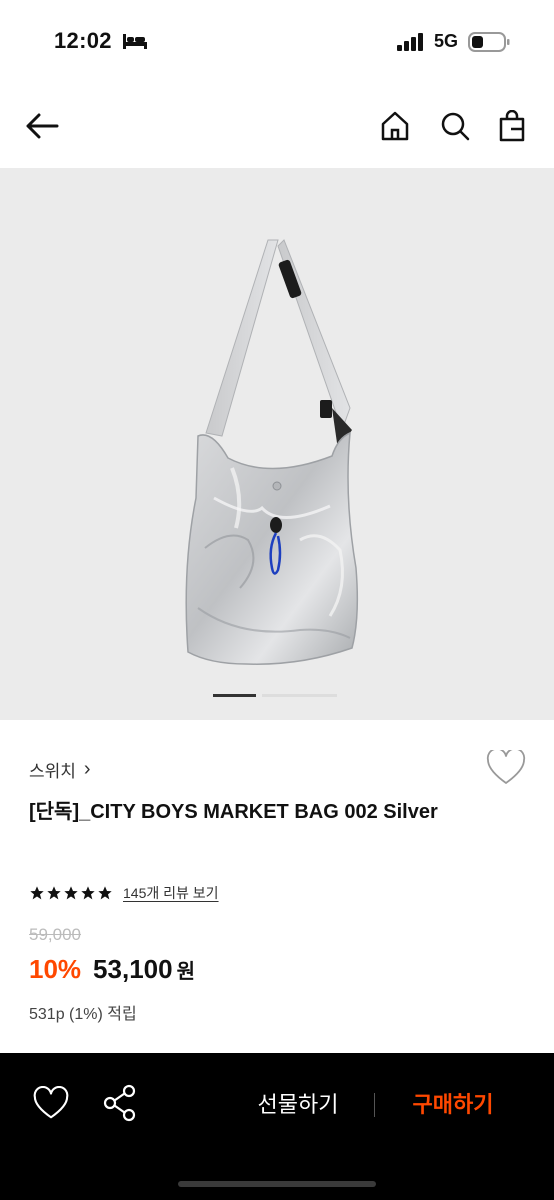 The width and height of the screenshot is (554, 1200). I want to click on star-rating, so click(71, 893).